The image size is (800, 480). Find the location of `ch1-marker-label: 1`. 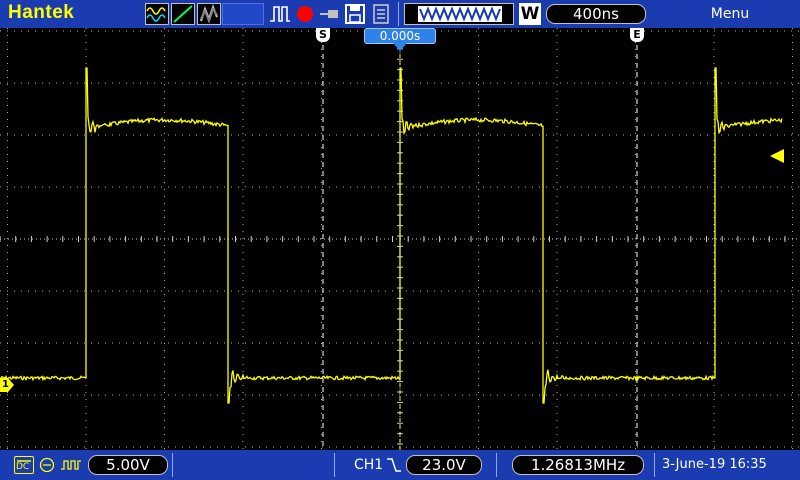

ch1-marker-label: 1 is located at coordinates (5, 384).